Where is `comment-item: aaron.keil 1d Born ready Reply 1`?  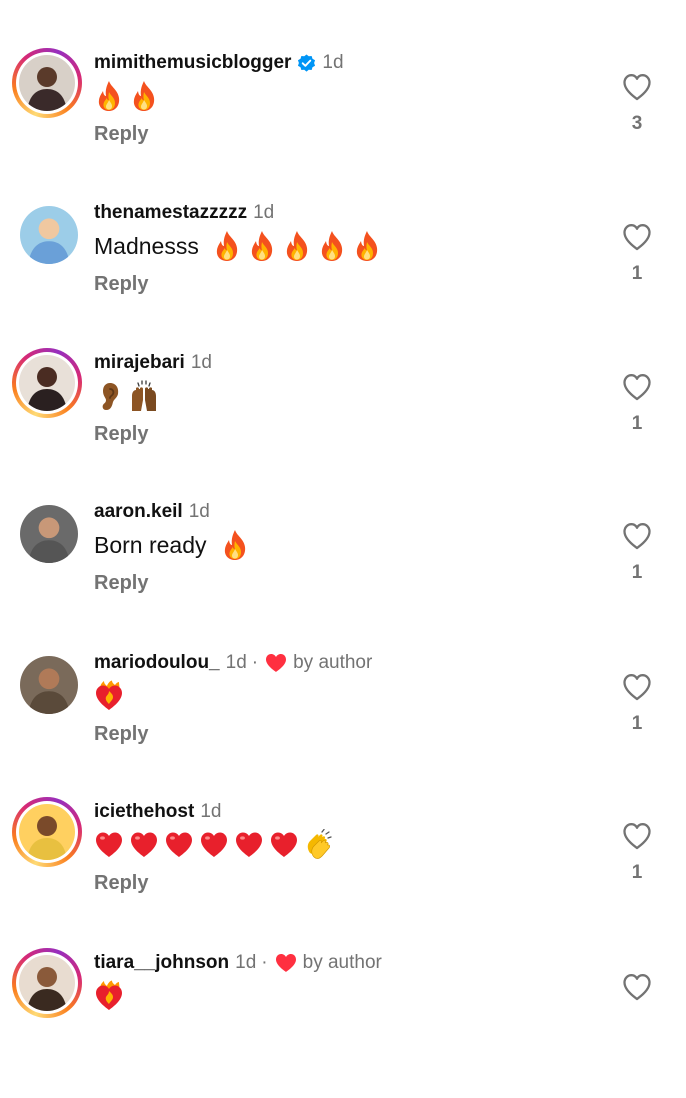
comment-item: aaron.keil 1d Born ready Reply 1 is located at coordinates (343, 572).